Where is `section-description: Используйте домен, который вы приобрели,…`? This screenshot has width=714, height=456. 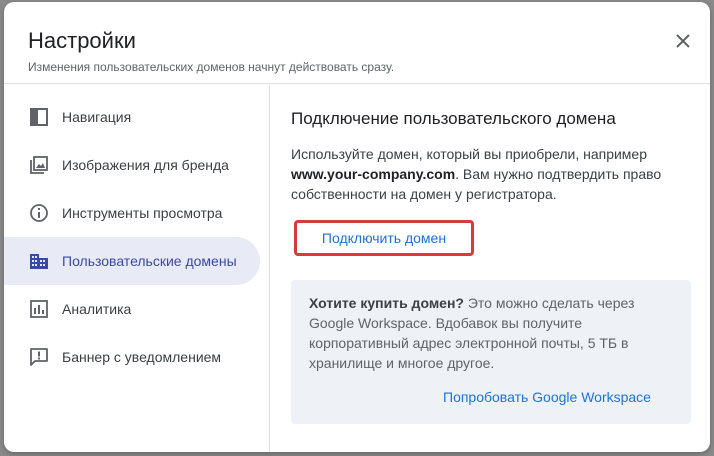
section-description: Используйте домен, который вы приобрели,… is located at coordinates (496, 174).